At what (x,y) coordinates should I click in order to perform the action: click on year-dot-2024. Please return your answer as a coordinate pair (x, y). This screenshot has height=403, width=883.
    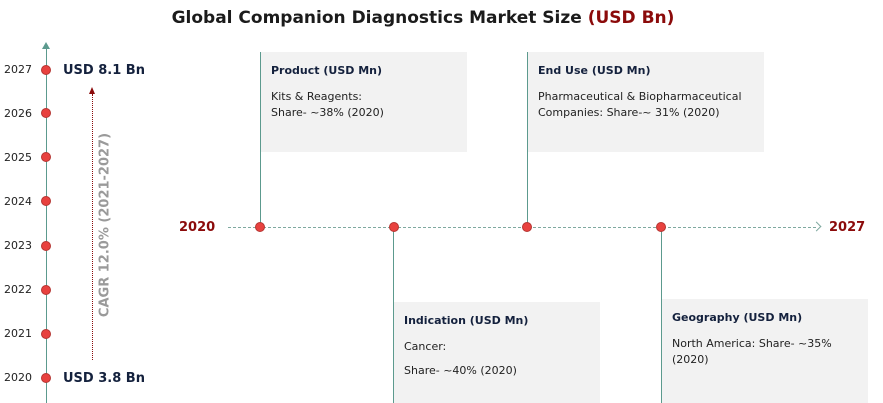
    Looking at the image, I should click on (46, 201).